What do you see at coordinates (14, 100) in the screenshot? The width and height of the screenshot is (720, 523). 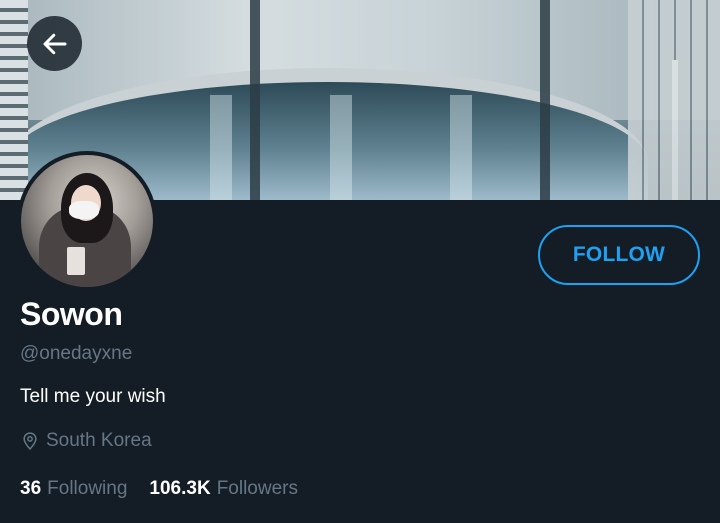 I see `banner-building-left` at bounding box center [14, 100].